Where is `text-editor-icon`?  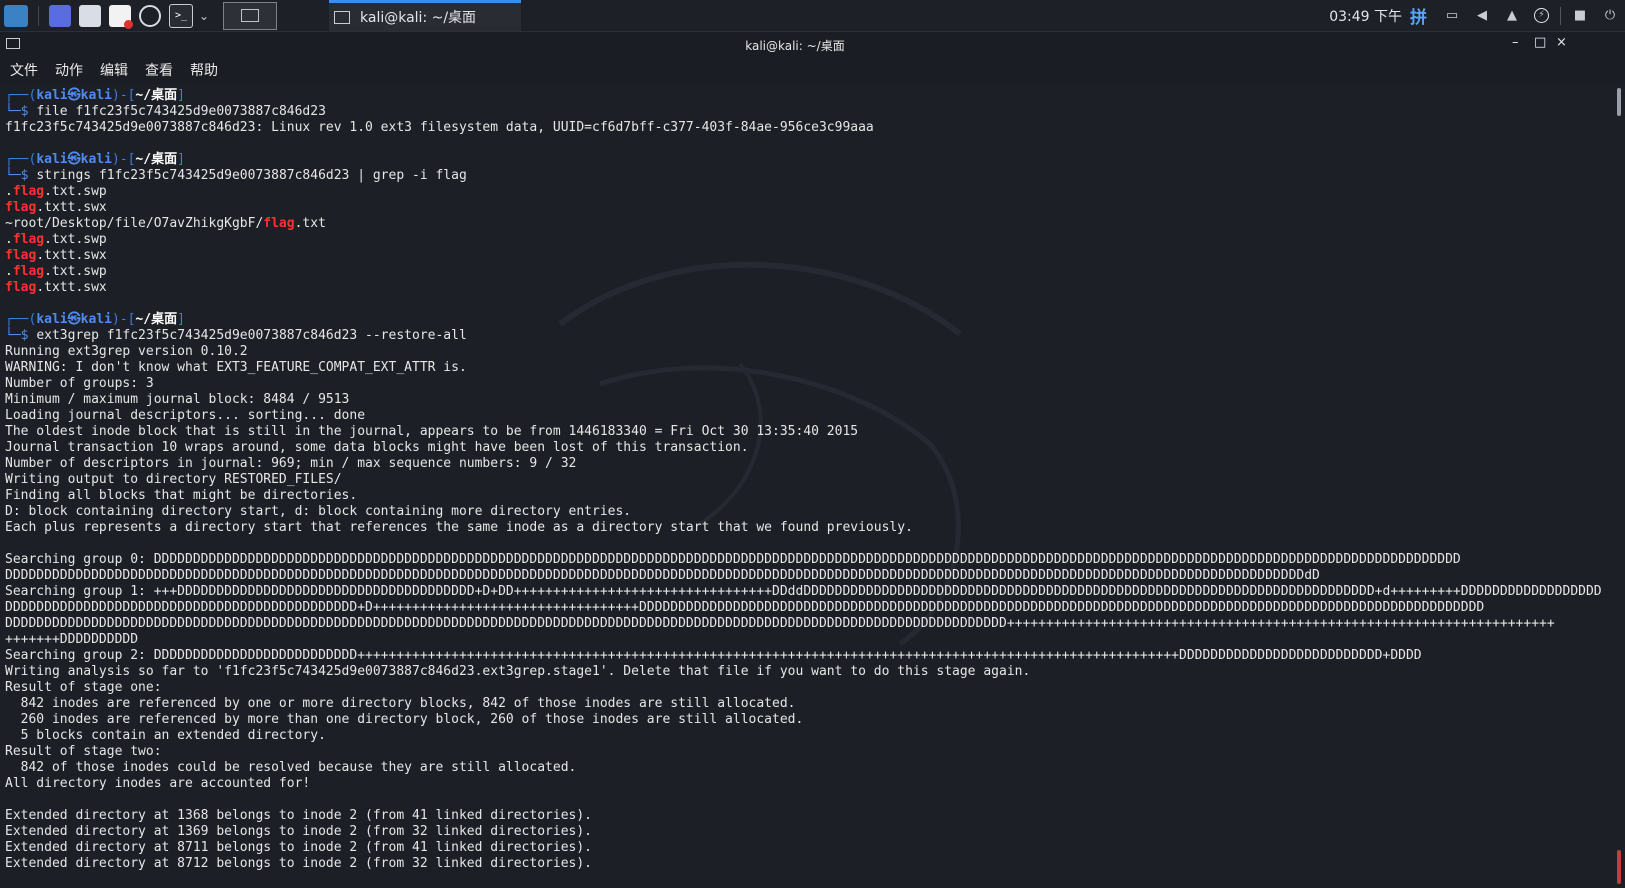 text-editor-icon is located at coordinates (121, 16).